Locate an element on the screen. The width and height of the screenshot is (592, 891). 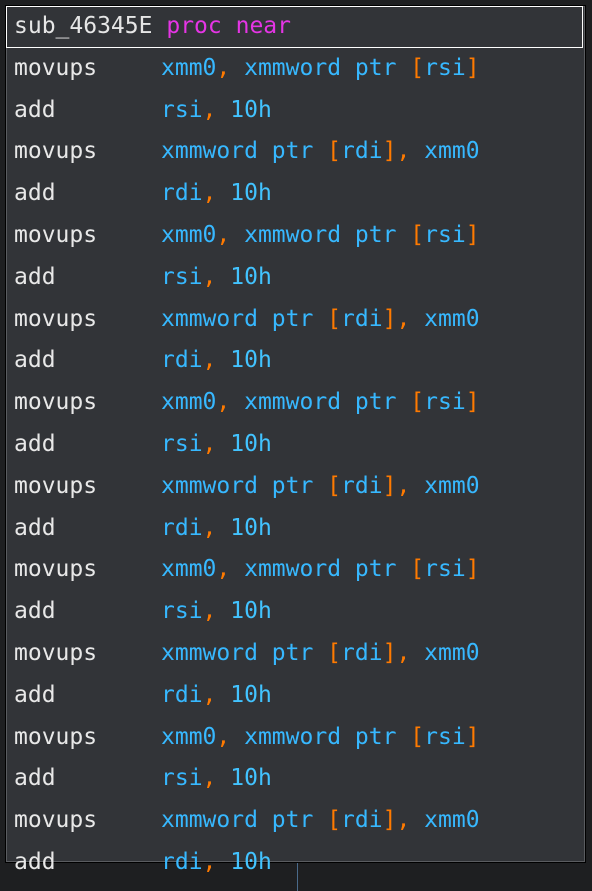
close-bracket: ] is located at coordinates (389, 485).